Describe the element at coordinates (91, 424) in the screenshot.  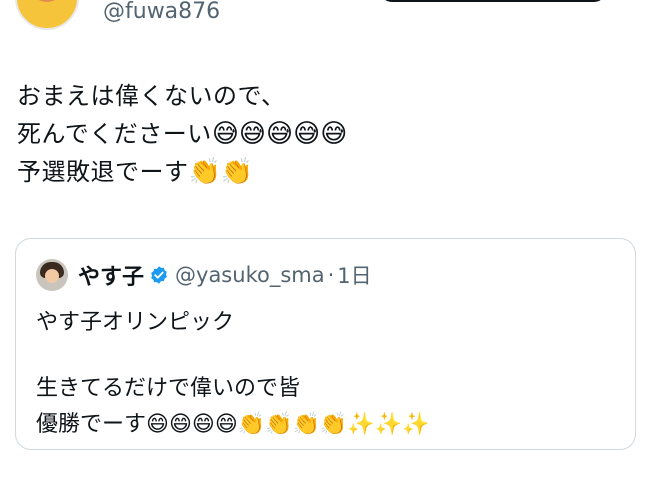
I see `quoted-line-text: 優勝でーす` at that location.